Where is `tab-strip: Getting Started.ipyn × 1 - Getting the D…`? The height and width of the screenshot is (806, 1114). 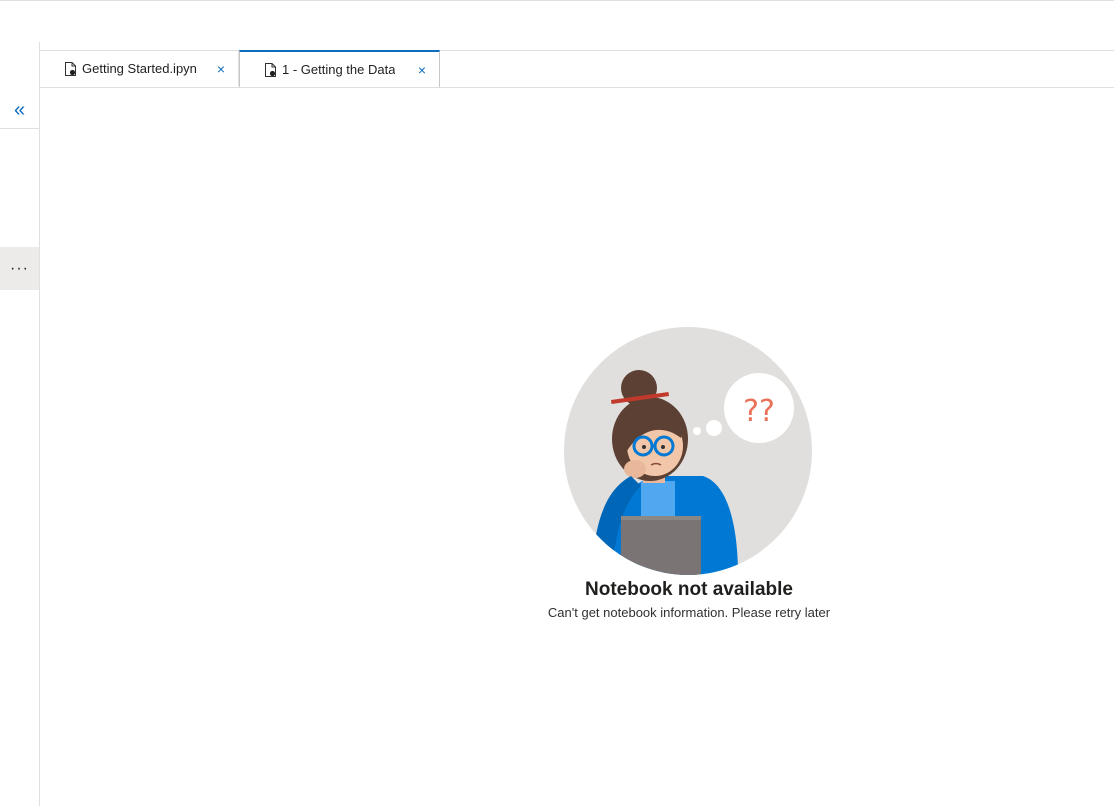 tab-strip: Getting Started.ipyn × 1 - Getting the D… is located at coordinates (577, 69).